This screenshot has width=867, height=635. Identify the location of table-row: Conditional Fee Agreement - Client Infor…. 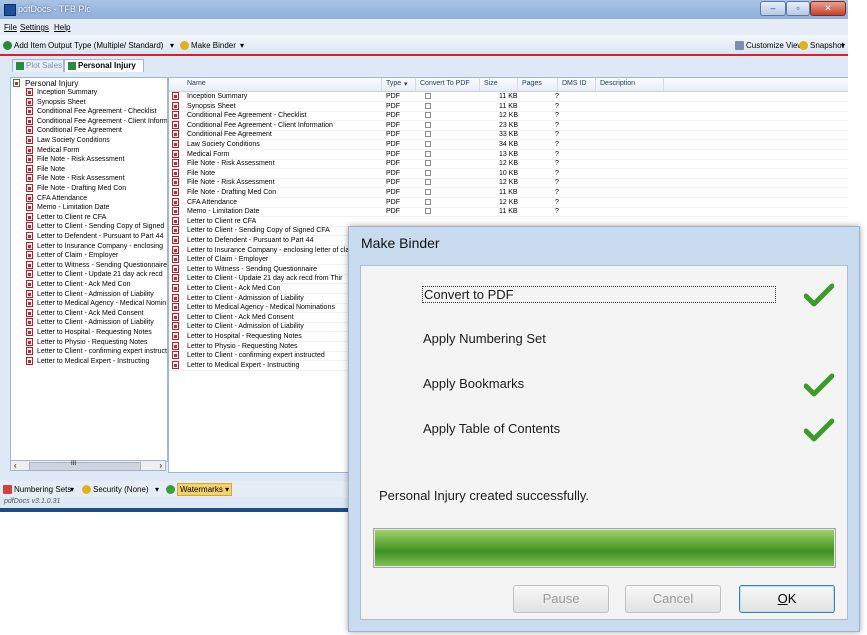
(508, 125).